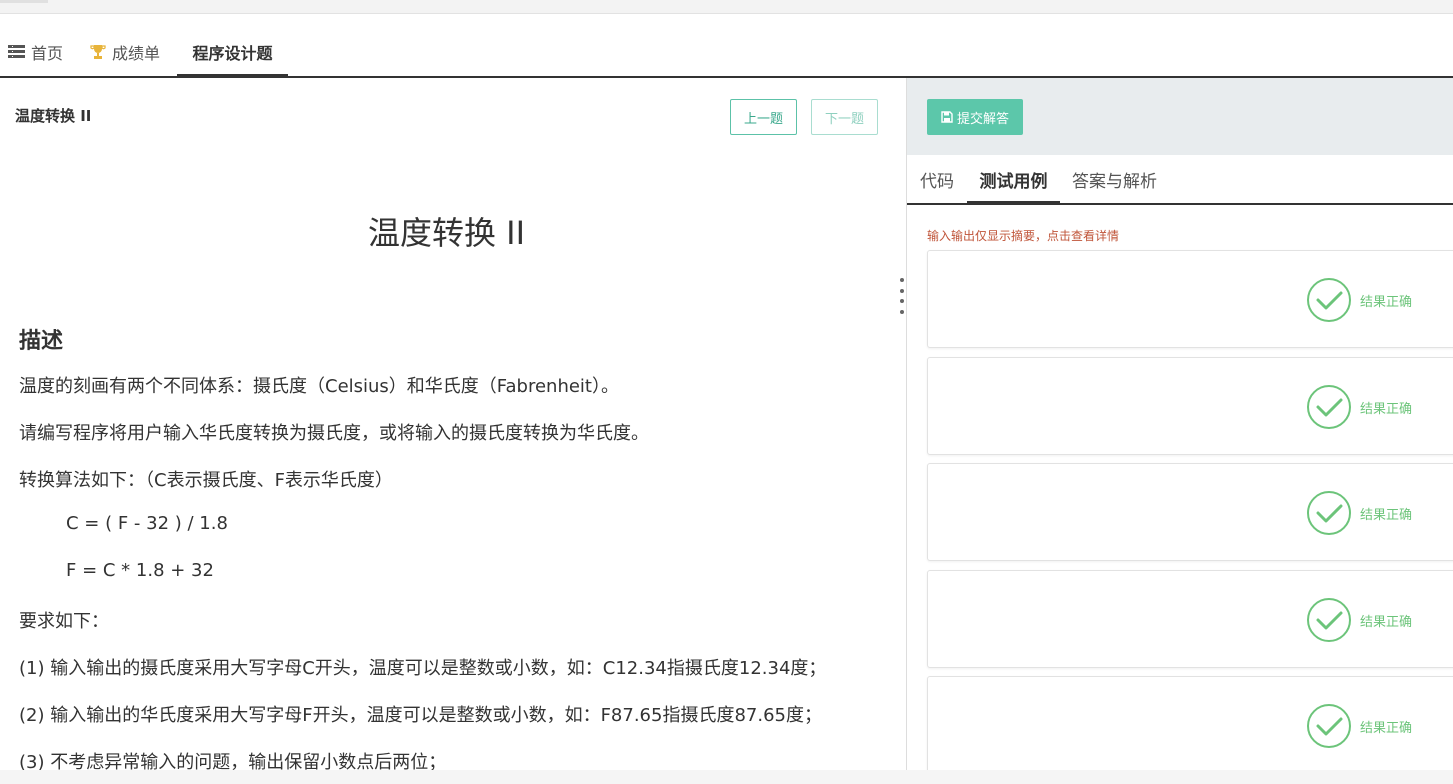  What do you see at coordinates (446, 233) in the screenshot?
I see `problem-title: 温度转换 II` at bounding box center [446, 233].